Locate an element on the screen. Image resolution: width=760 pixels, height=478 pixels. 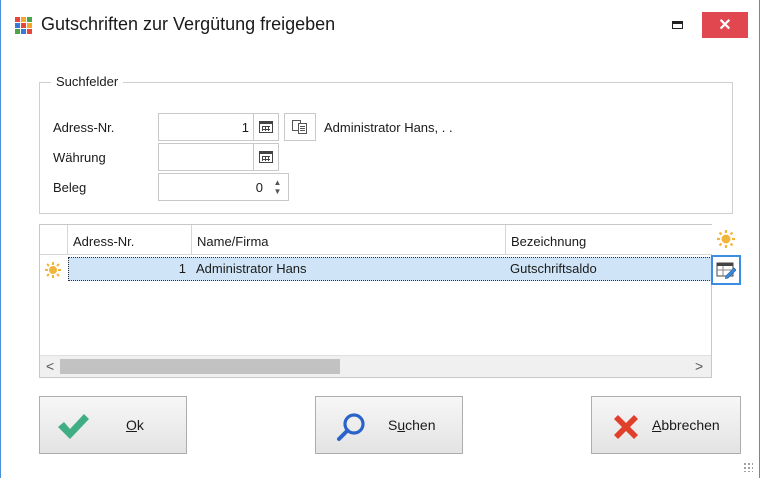
beleg-field: 0 is located at coordinates (213, 187).